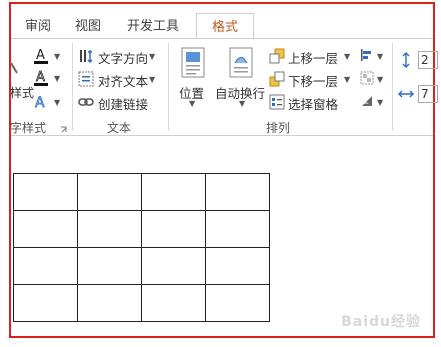 The width and height of the screenshot is (441, 347). I want to click on align-text-button: 对齐文本, so click(123, 80).